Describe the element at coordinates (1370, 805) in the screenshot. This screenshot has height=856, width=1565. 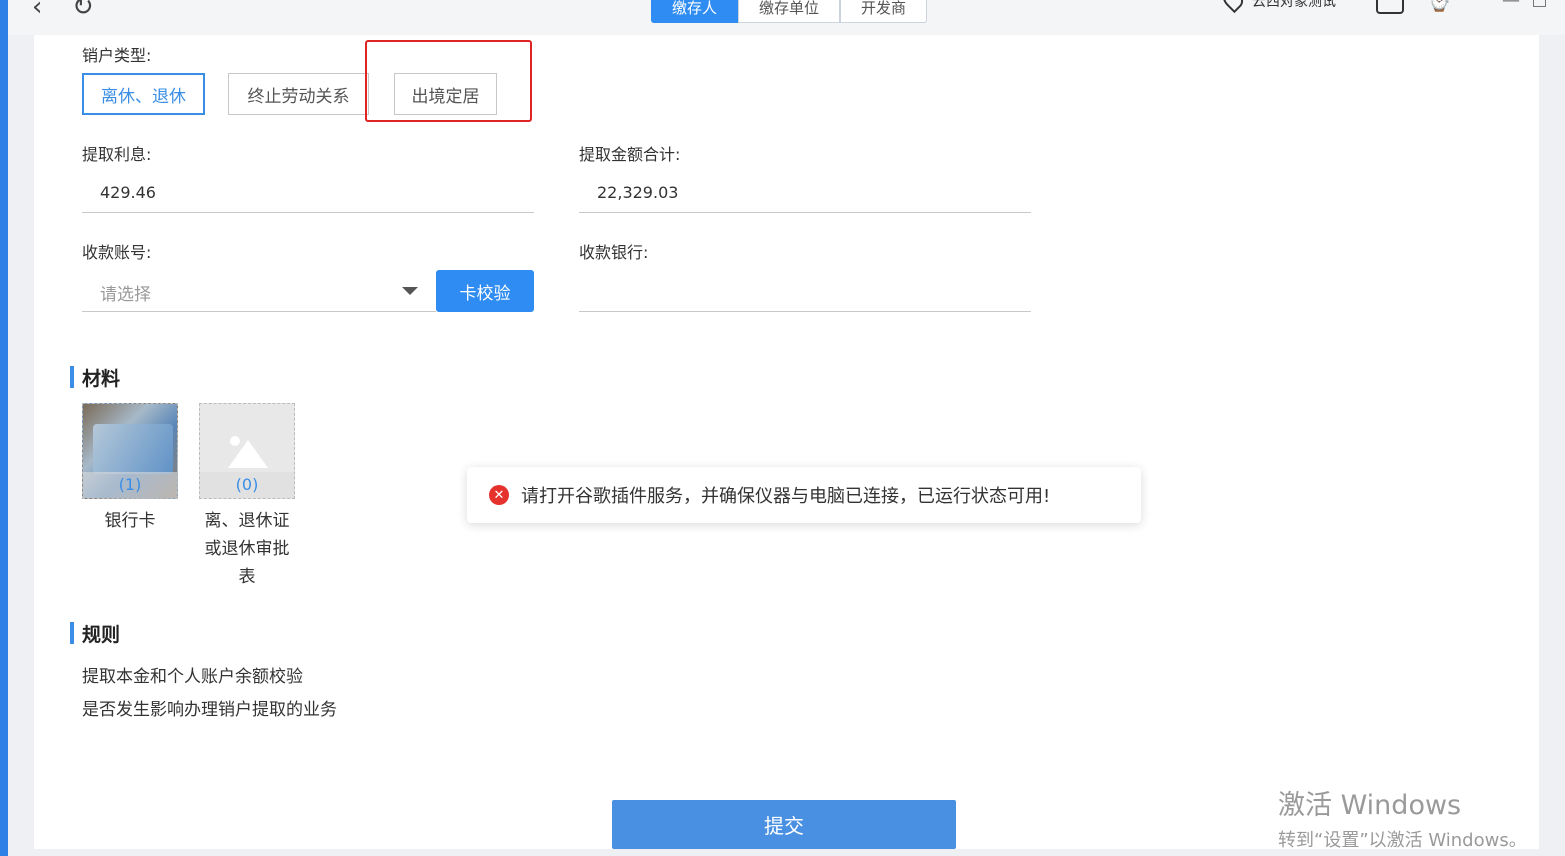
I see `watermark-title: 激活 Windows` at that location.